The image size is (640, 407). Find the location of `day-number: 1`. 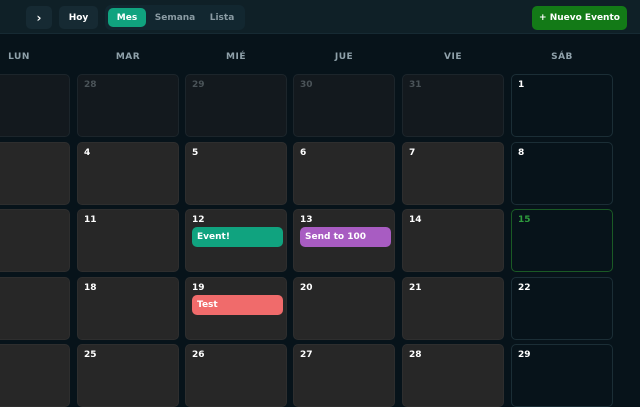

day-number: 1 is located at coordinates (521, 85).